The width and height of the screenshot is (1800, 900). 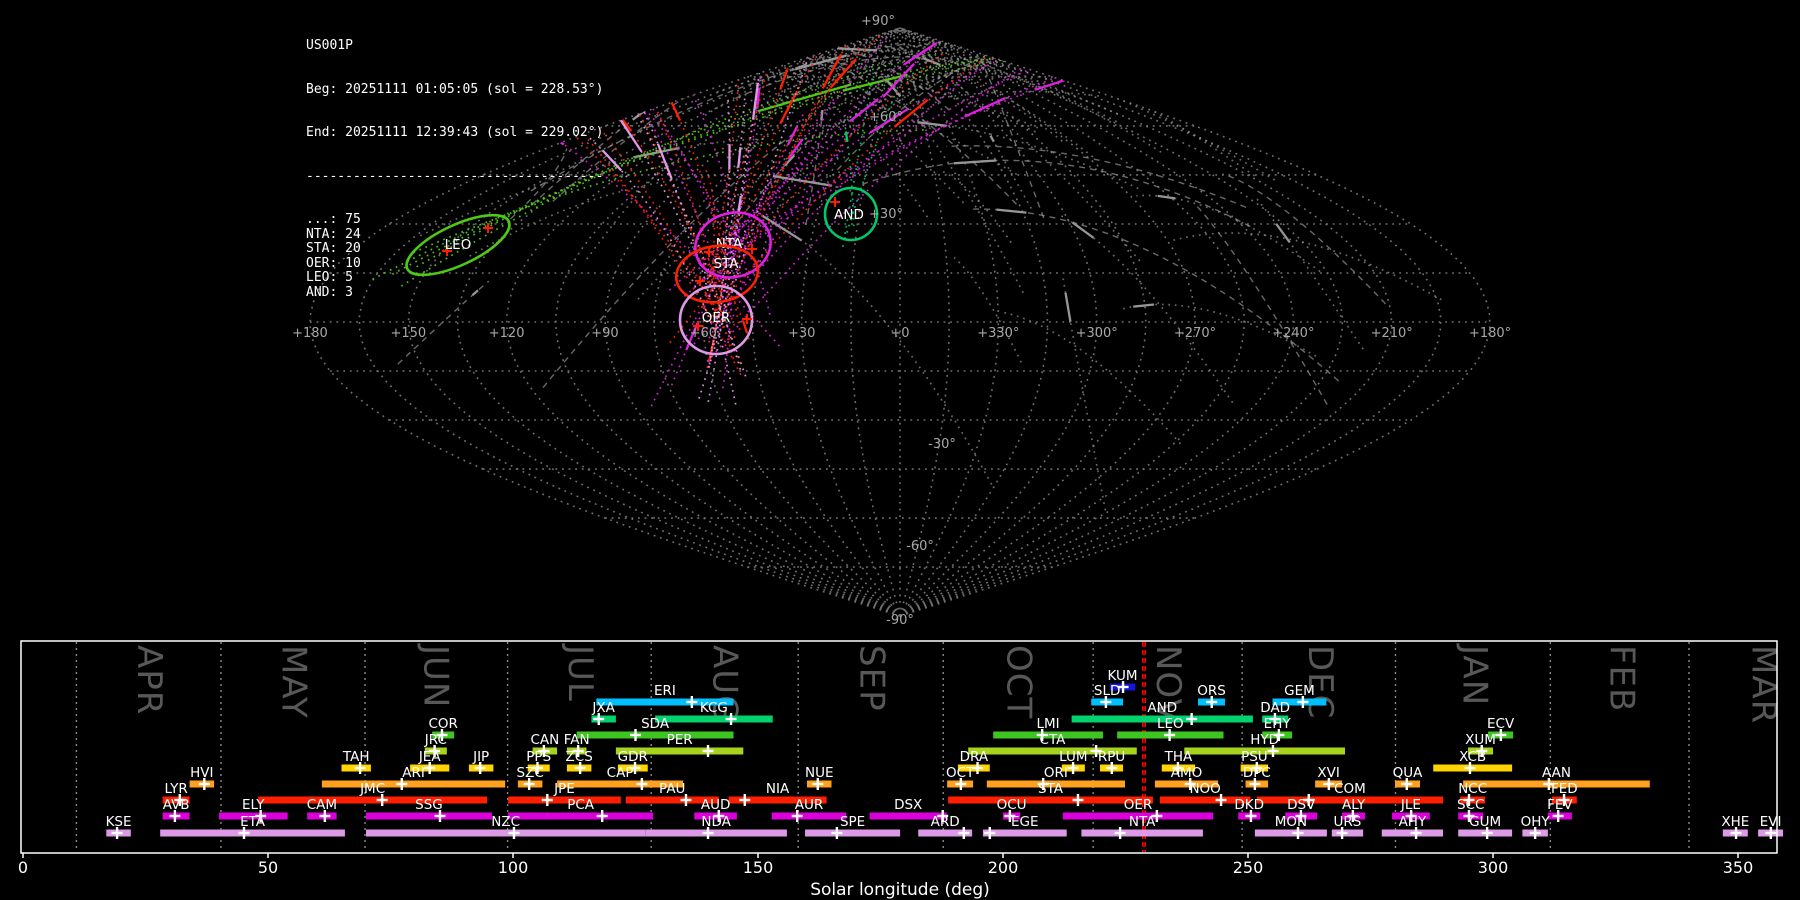 I want to click on shower-bar-label-NIA: NIA, so click(x=778, y=789).